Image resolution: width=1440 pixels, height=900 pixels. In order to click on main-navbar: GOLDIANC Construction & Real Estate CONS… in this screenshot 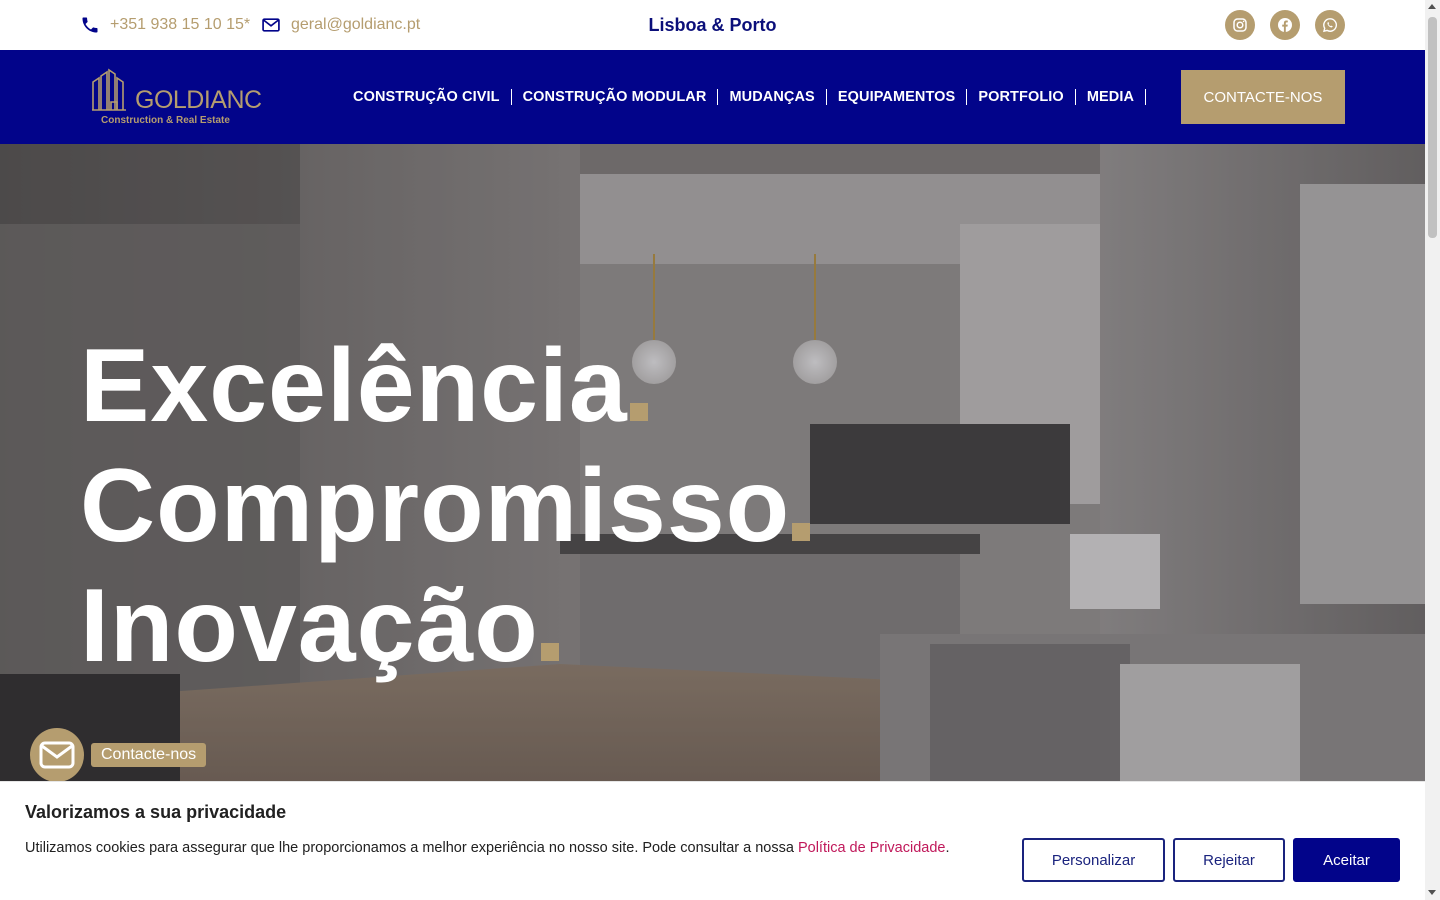, I will do `click(712, 97)`.